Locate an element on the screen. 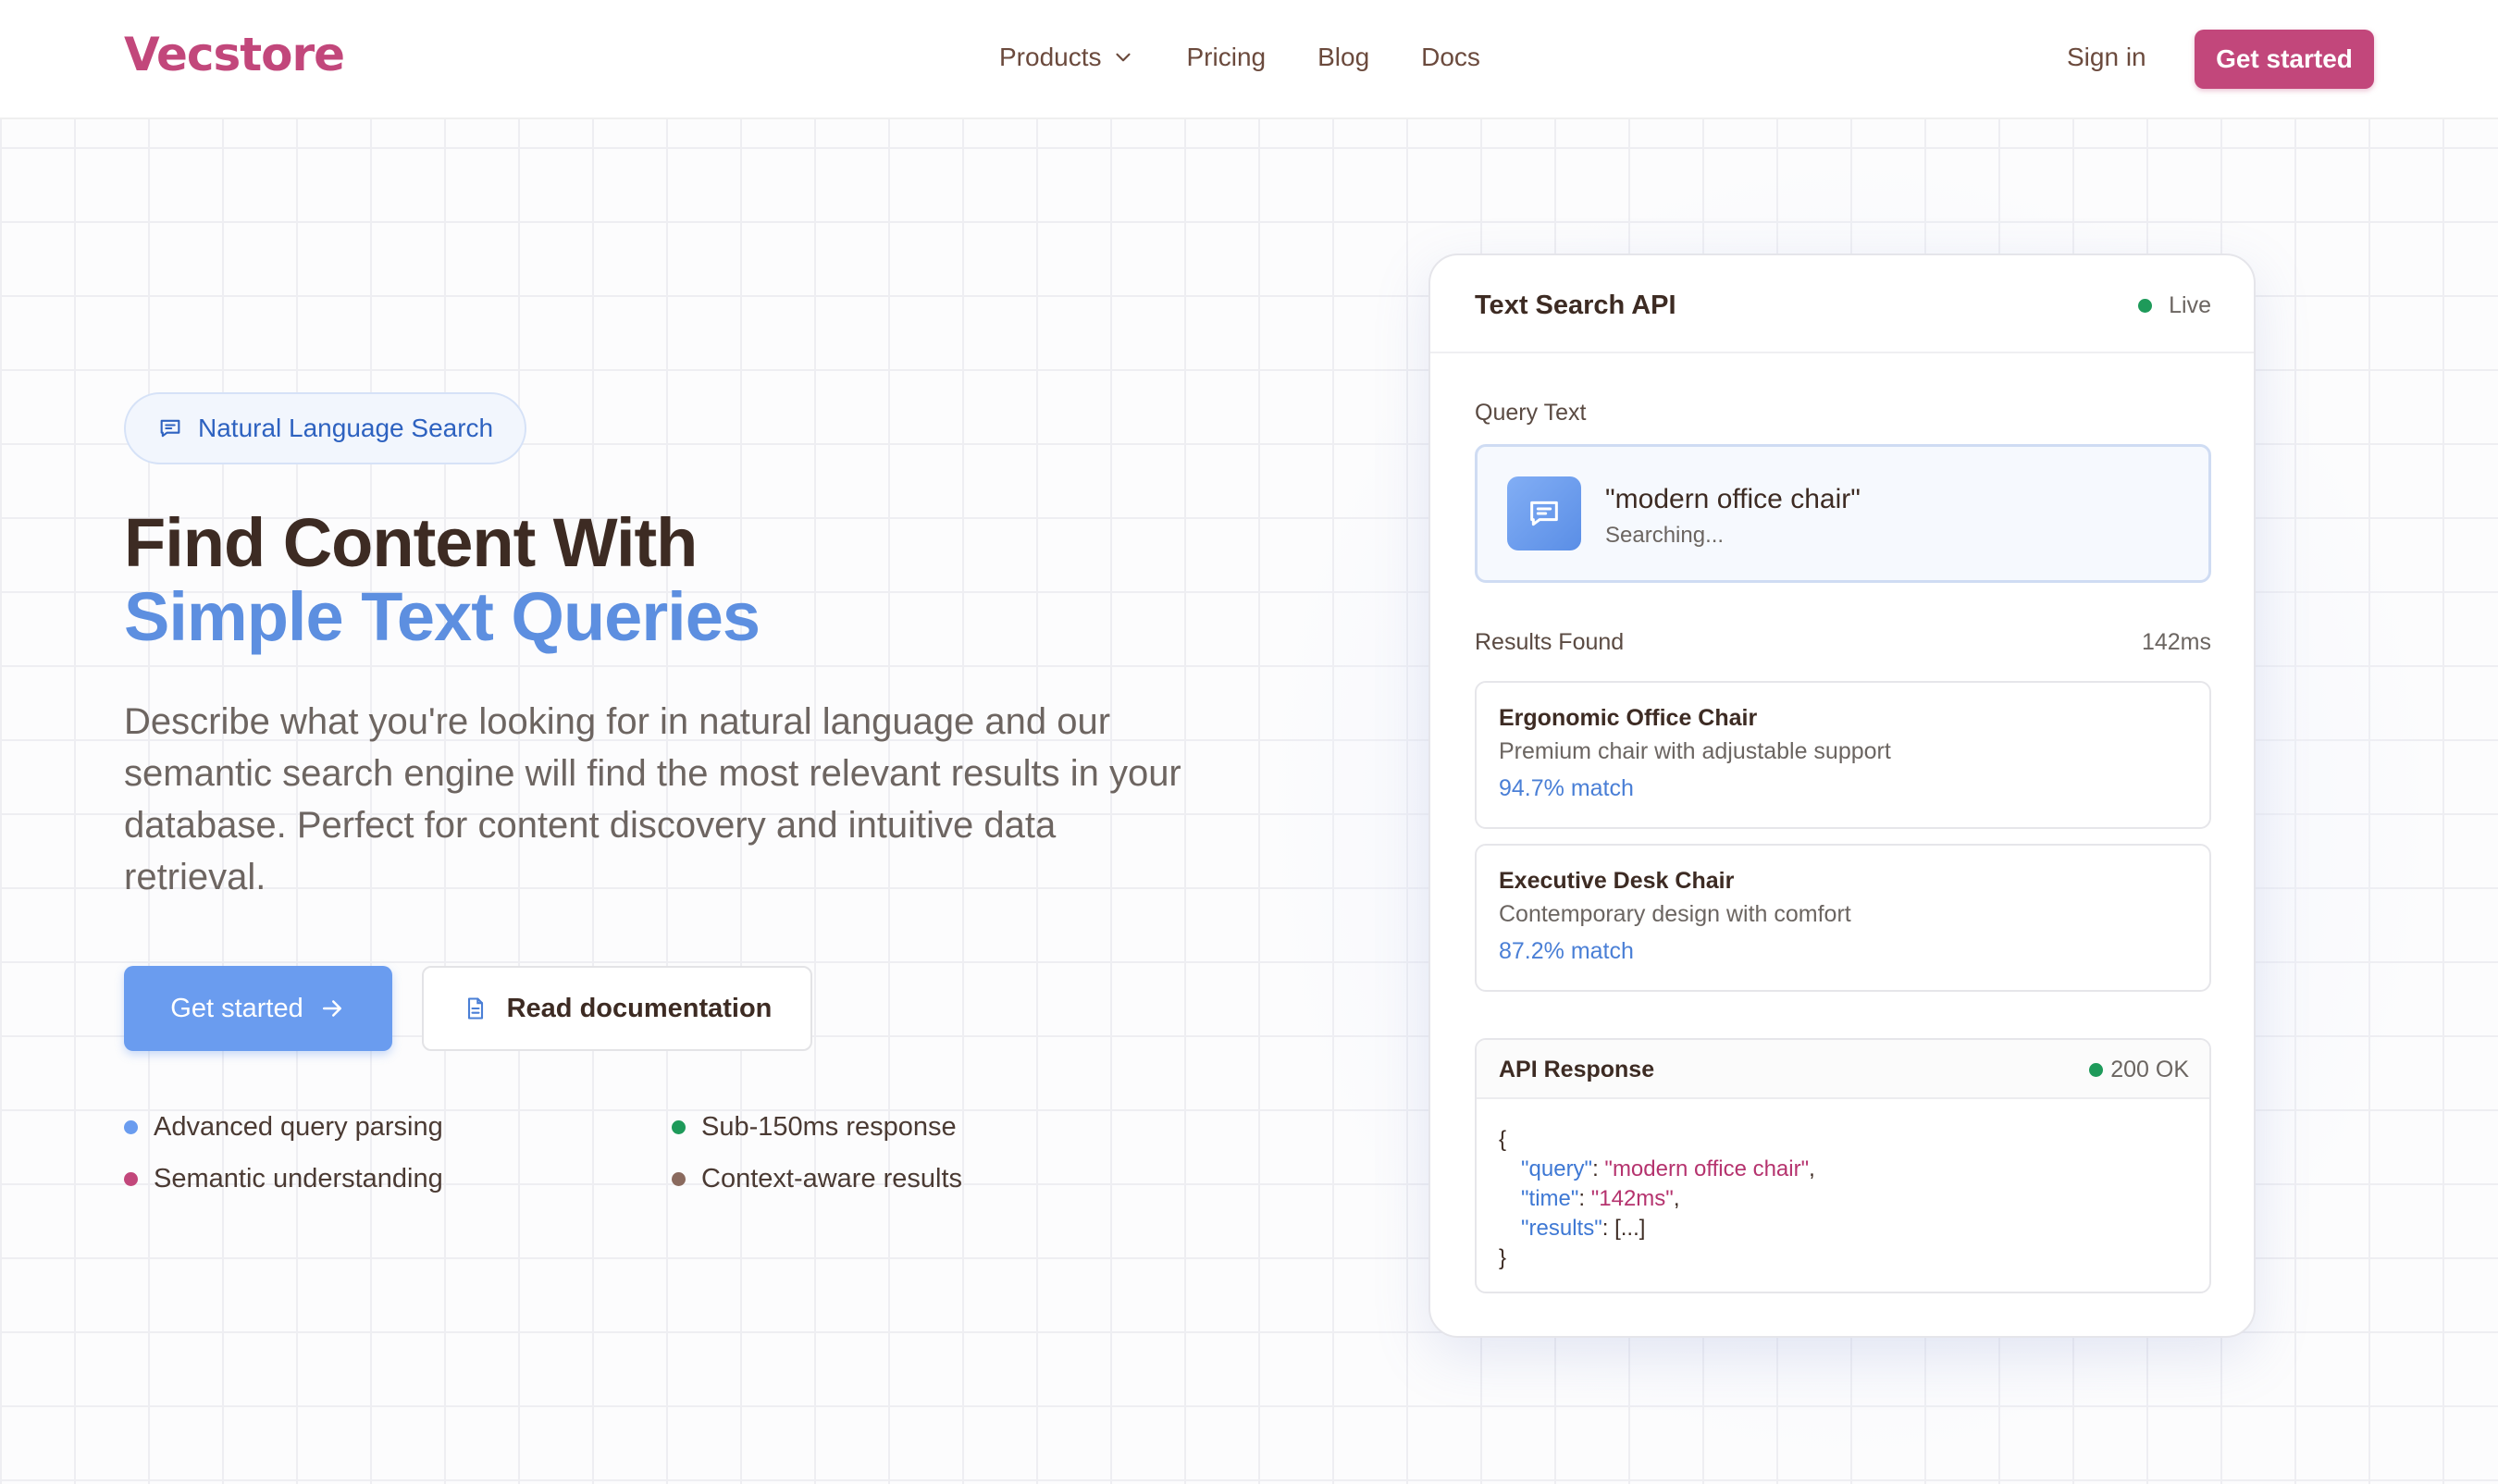 This screenshot has height=1484, width=2498. nav-item-docs: Docs is located at coordinates (1451, 58).